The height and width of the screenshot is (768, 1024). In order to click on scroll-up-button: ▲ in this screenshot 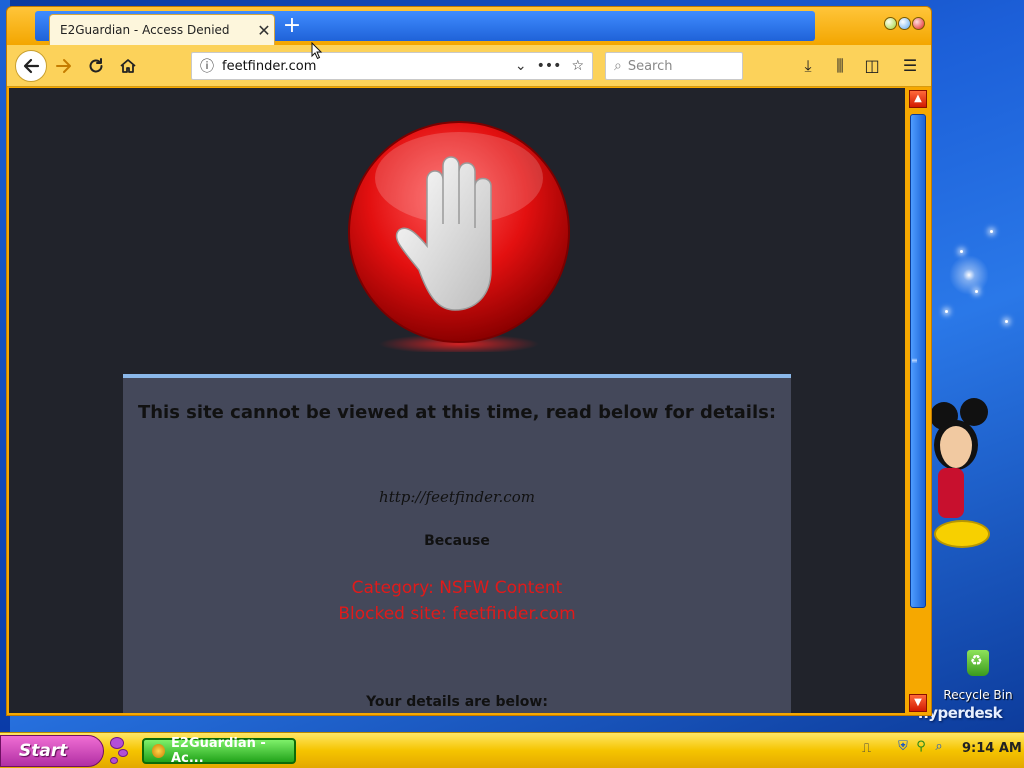, I will do `click(918, 99)`.